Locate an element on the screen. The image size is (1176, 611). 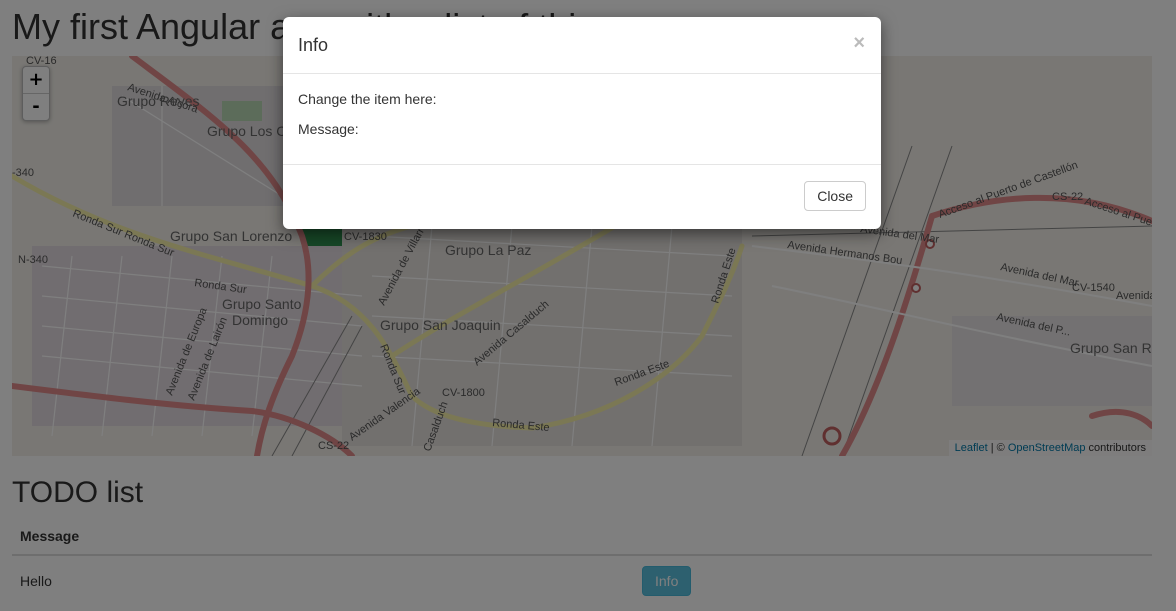
change-item-label: Change the item here: is located at coordinates (367, 99).